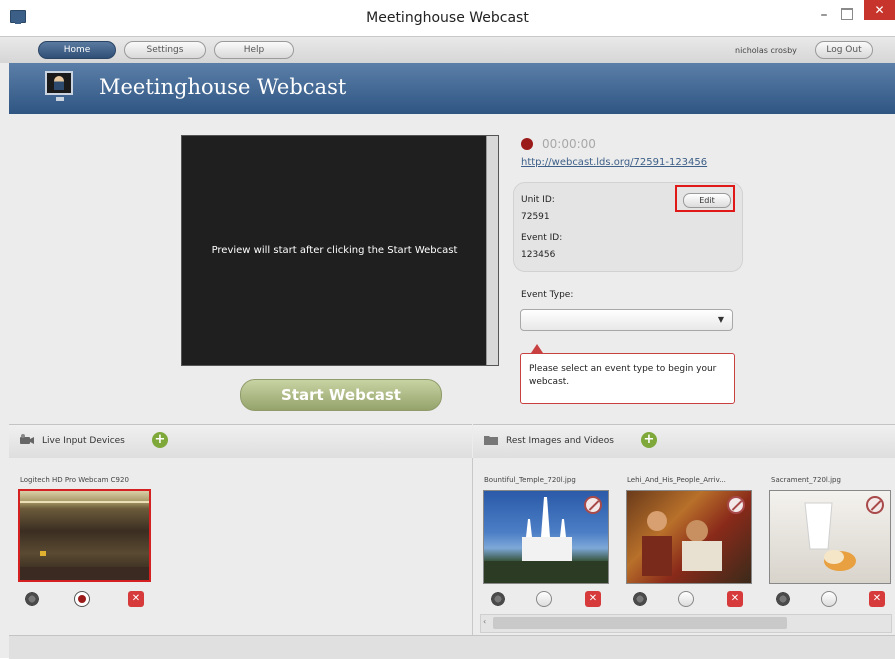 This screenshot has height=659, width=895. I want to click on media-title: Rest Images and Videos, so click(560, 441).